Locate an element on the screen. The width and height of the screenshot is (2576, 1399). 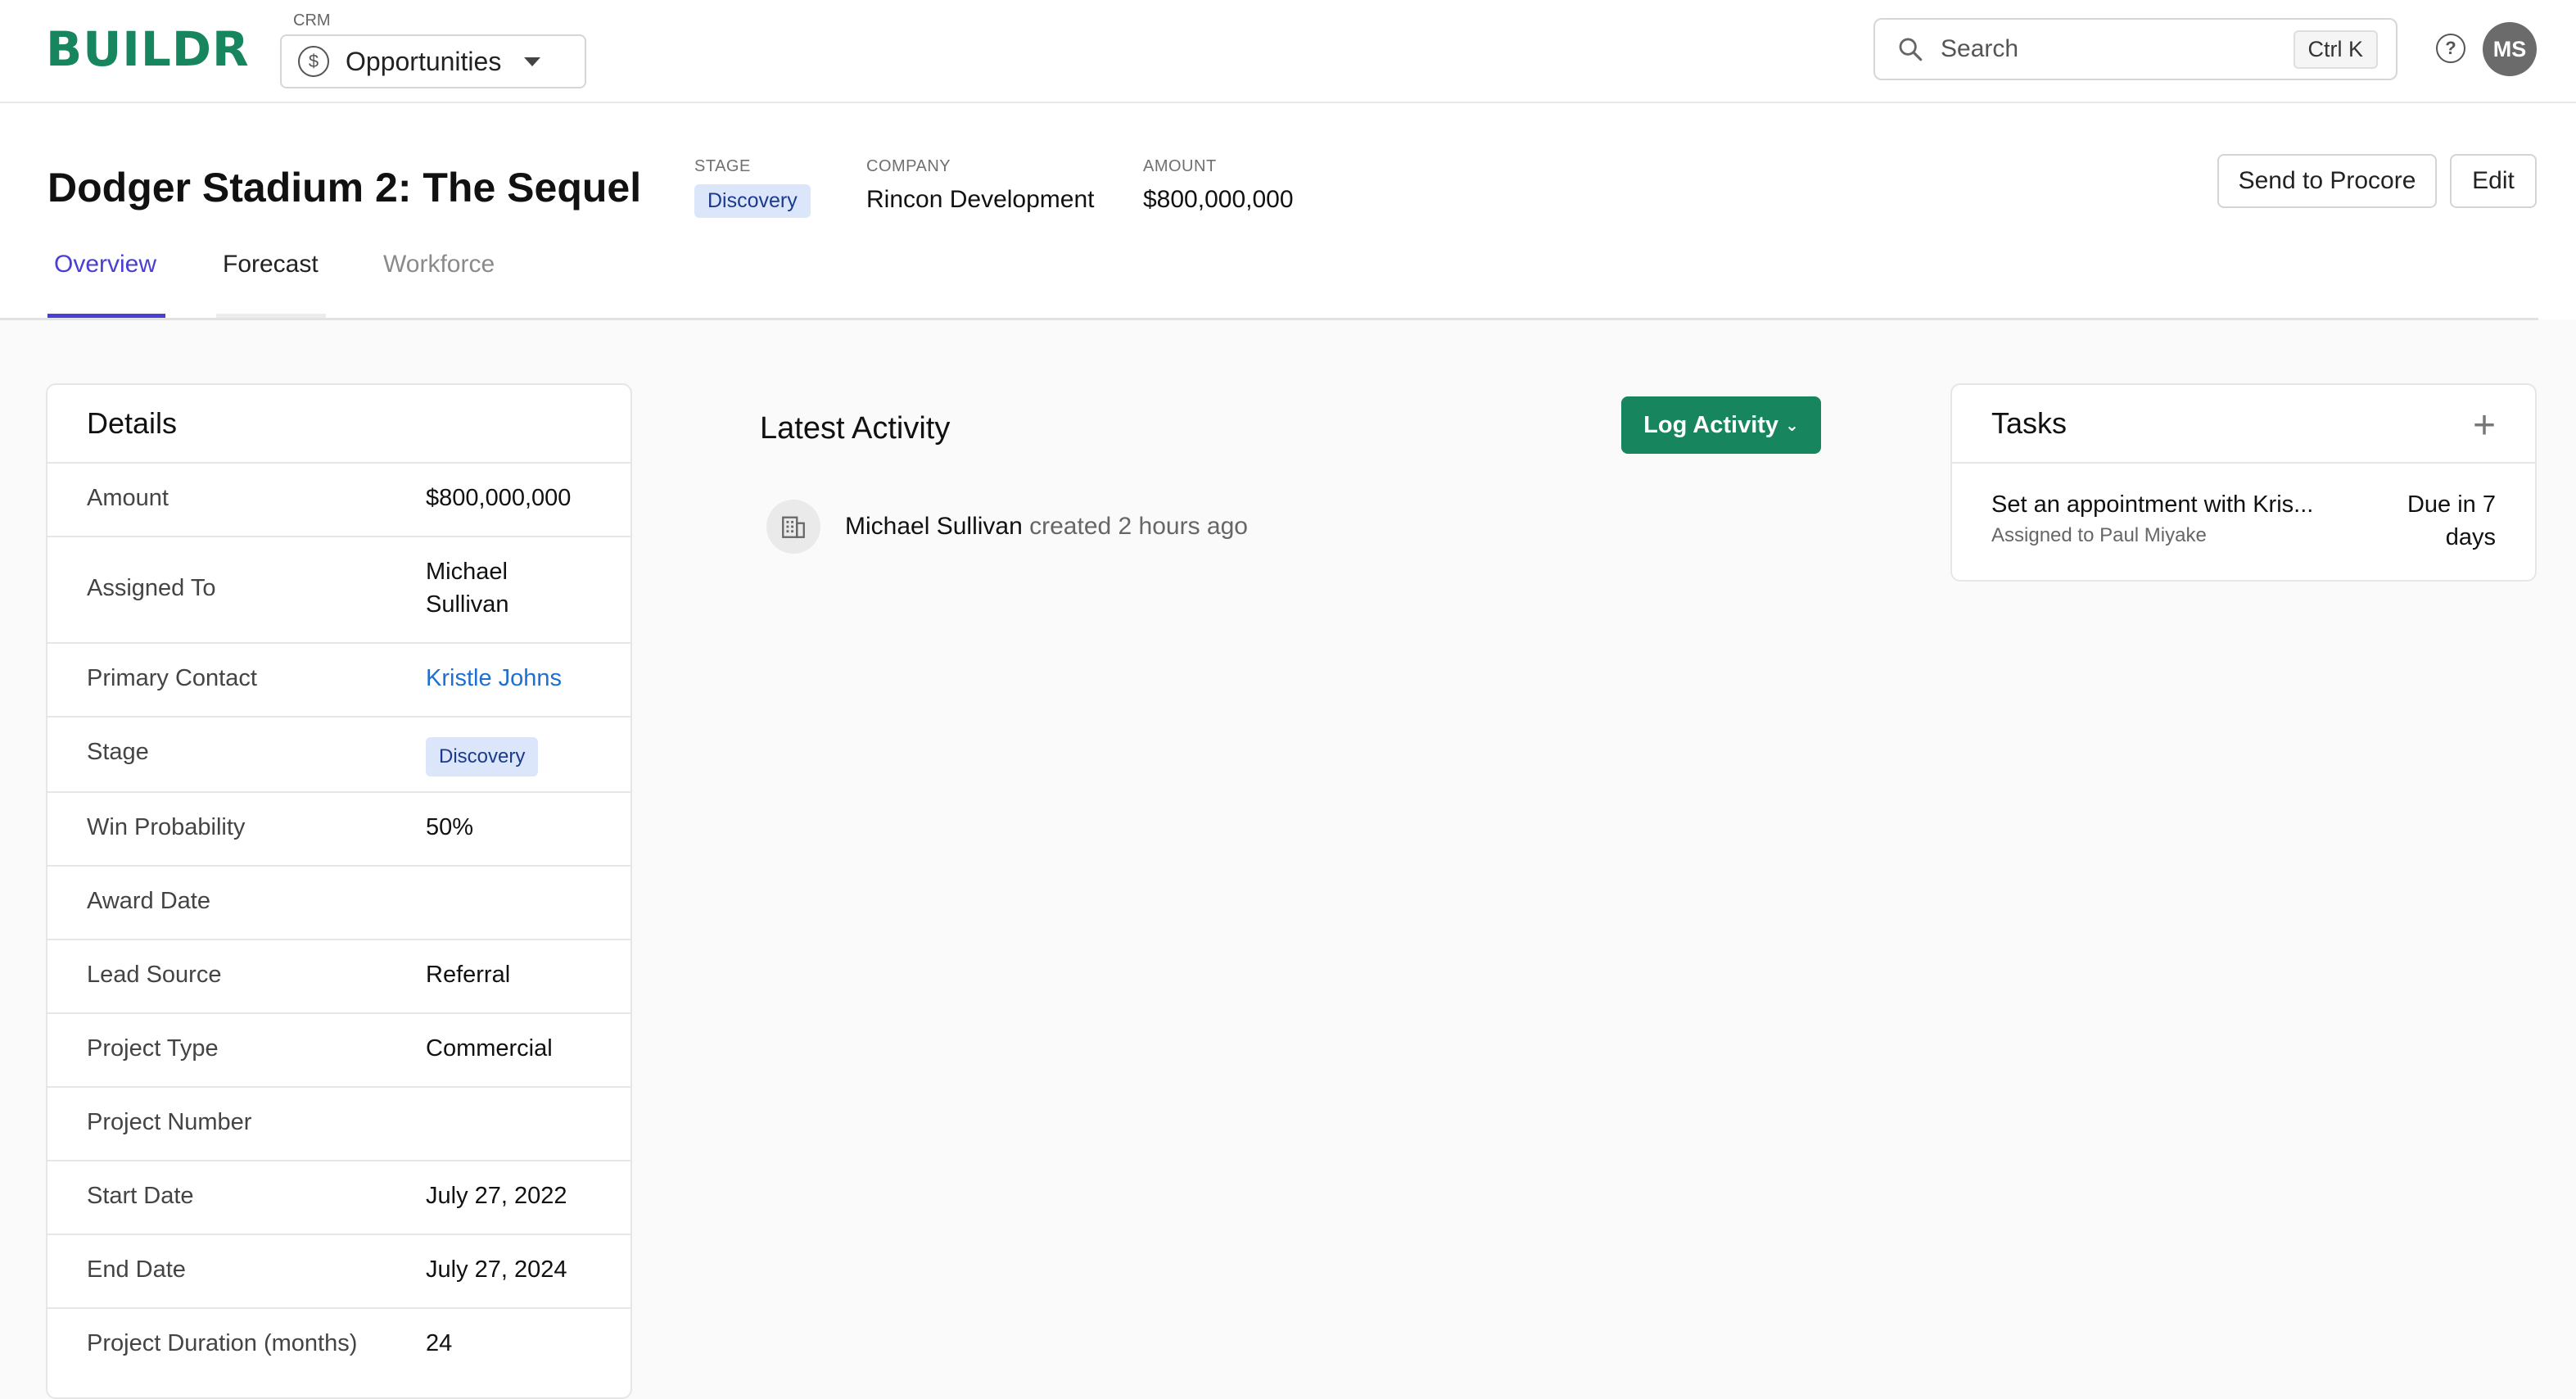
detail-value: $800,000,000 is located at coordinates (499, 498).